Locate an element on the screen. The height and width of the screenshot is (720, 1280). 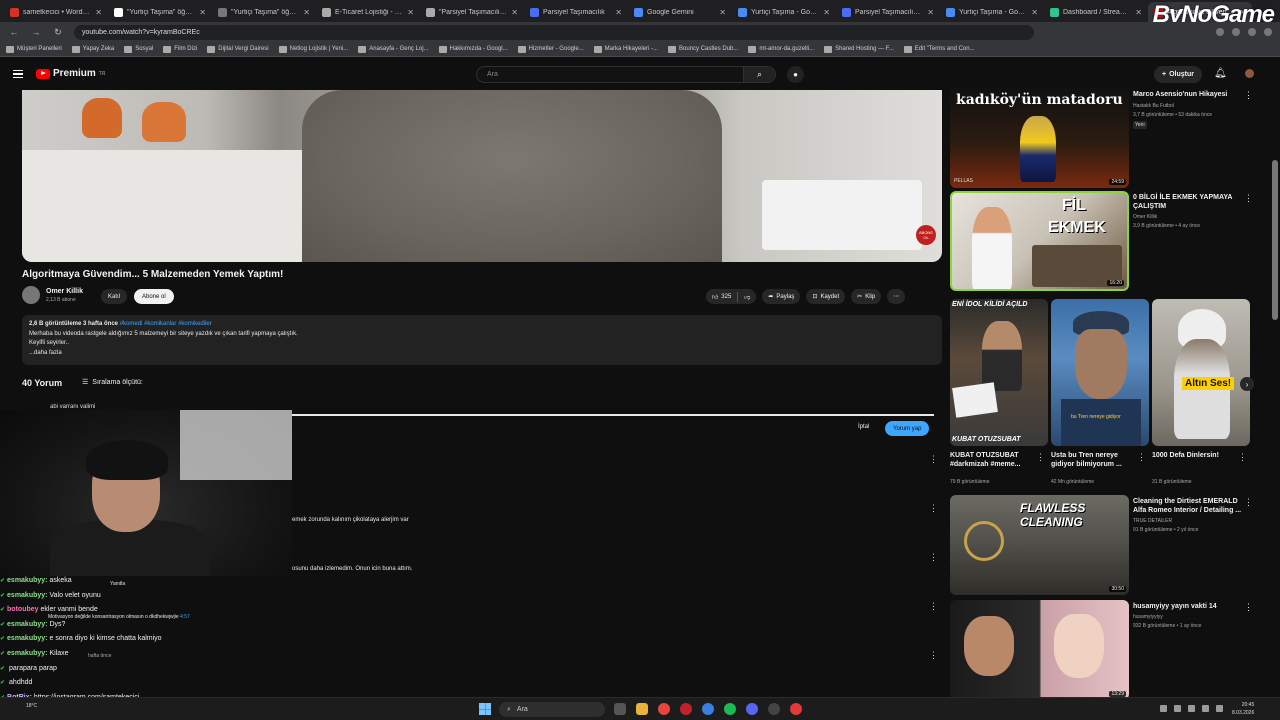
browser-tab: E-Ticaret Lojistiği - Genç✕ is located at coordinates (368, 12).